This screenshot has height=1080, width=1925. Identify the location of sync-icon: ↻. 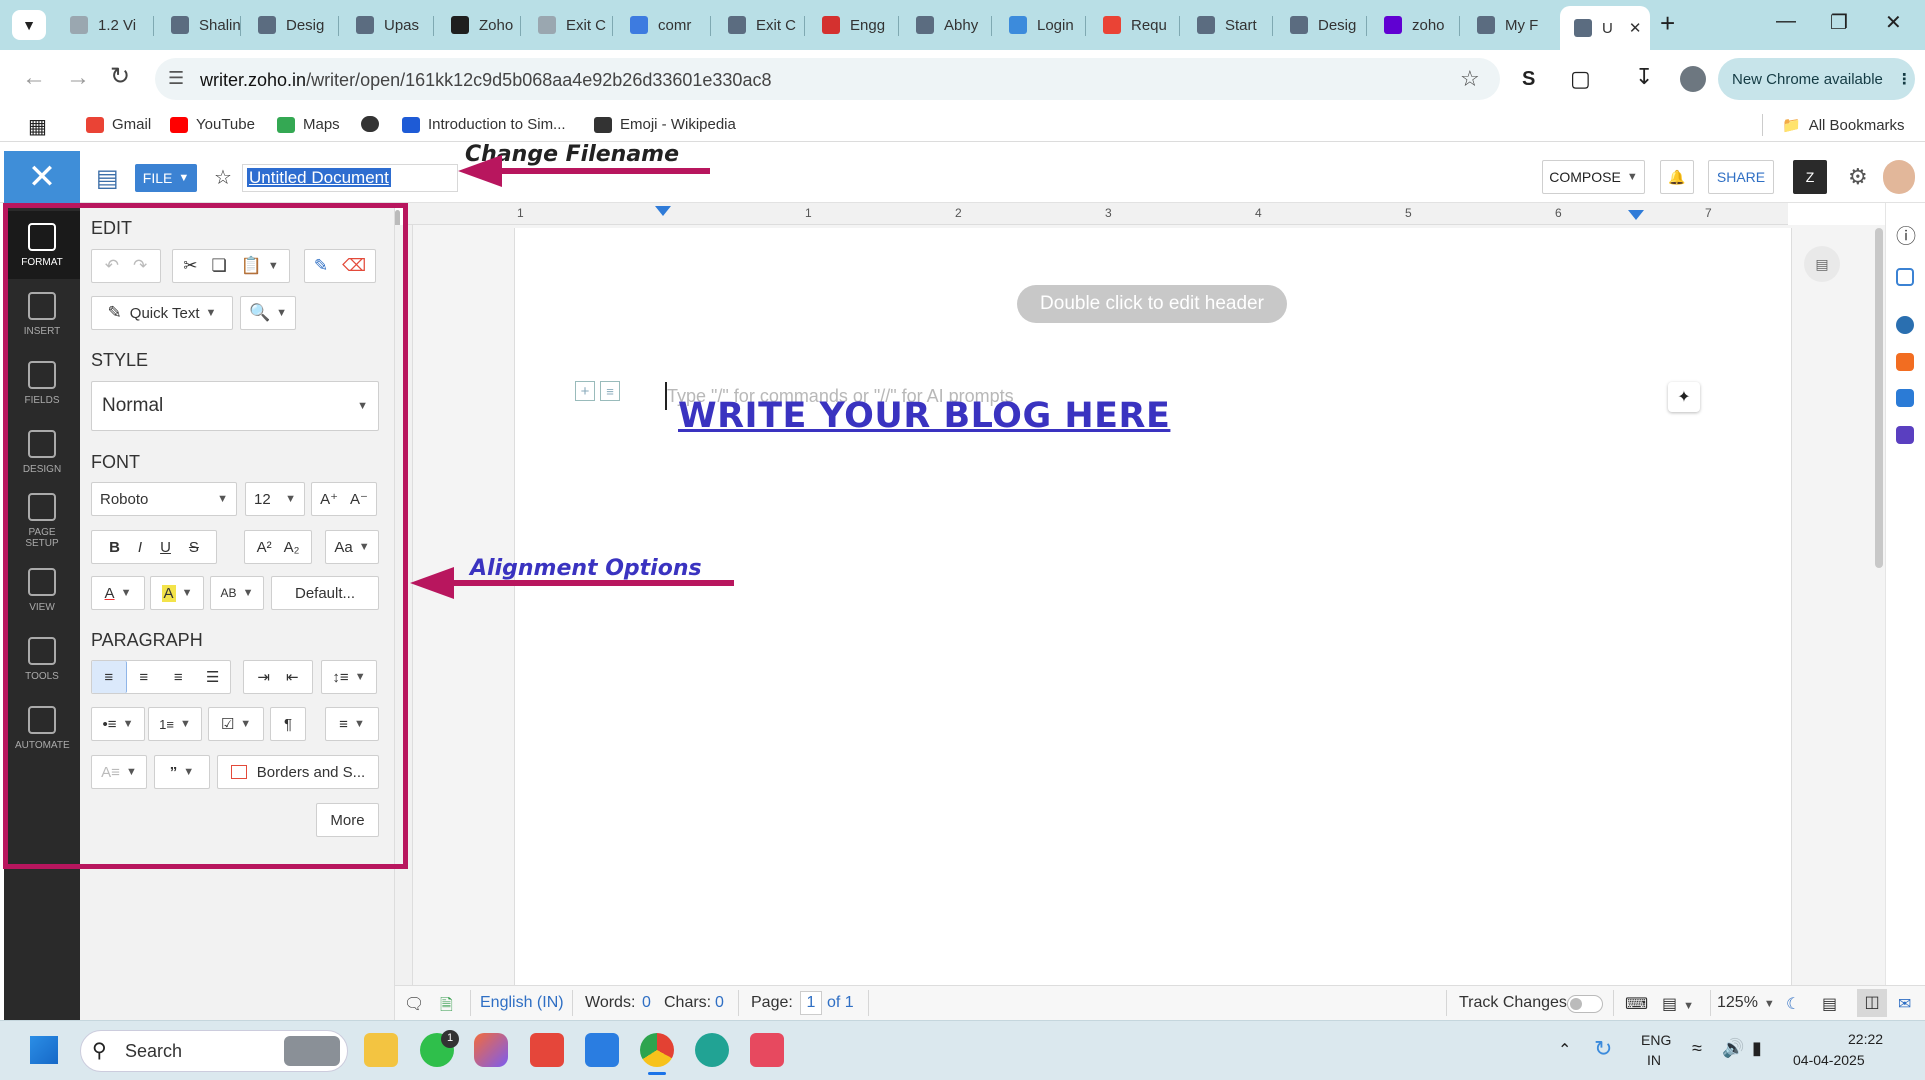
(1603, 1049).